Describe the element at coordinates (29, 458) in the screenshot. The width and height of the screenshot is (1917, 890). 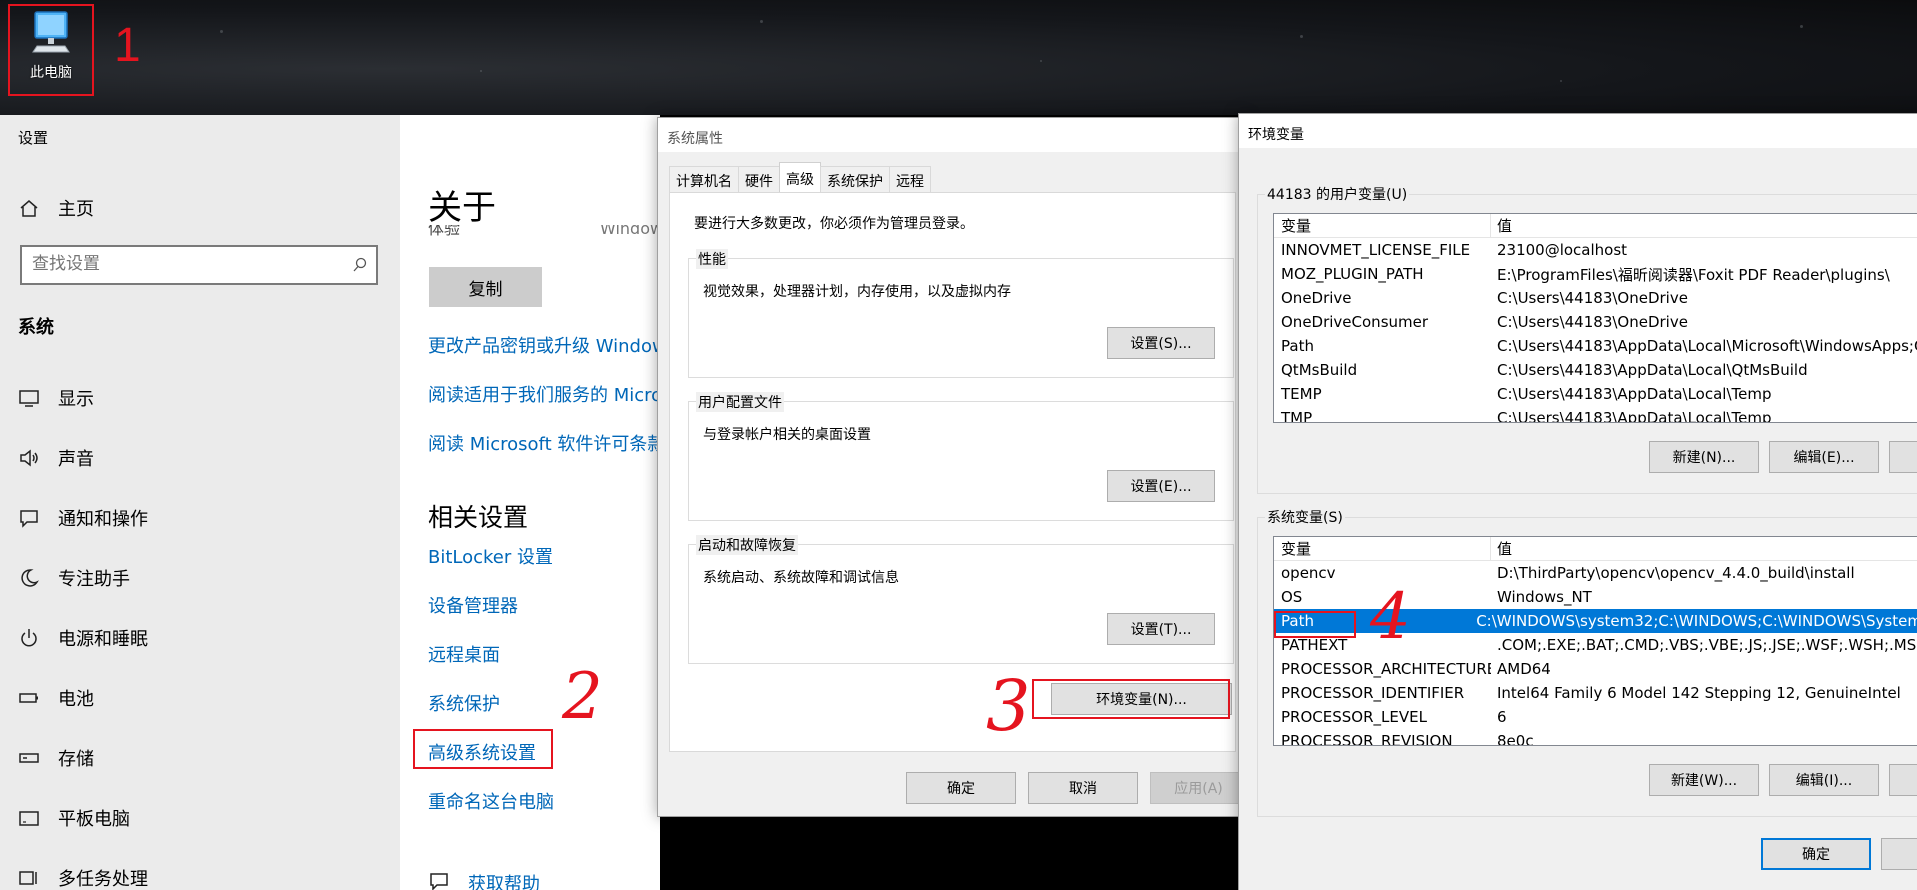
I see `speaker-icon` at that location.